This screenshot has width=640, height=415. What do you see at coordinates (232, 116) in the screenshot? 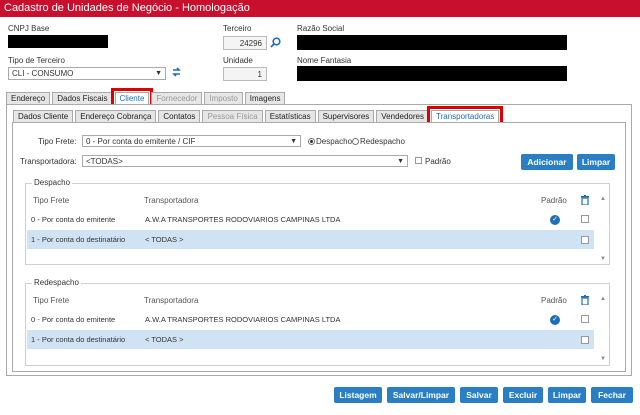
I see `tab-pessoa-fisica: Pessoa Física` at bounding box center [232, 116].